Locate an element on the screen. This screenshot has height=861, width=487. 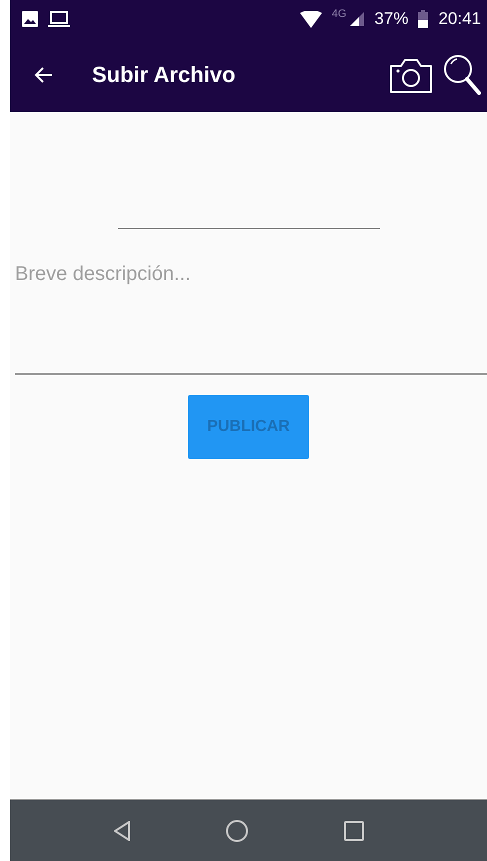
clock-time: 20:41 is located at coordinates (459, 19).